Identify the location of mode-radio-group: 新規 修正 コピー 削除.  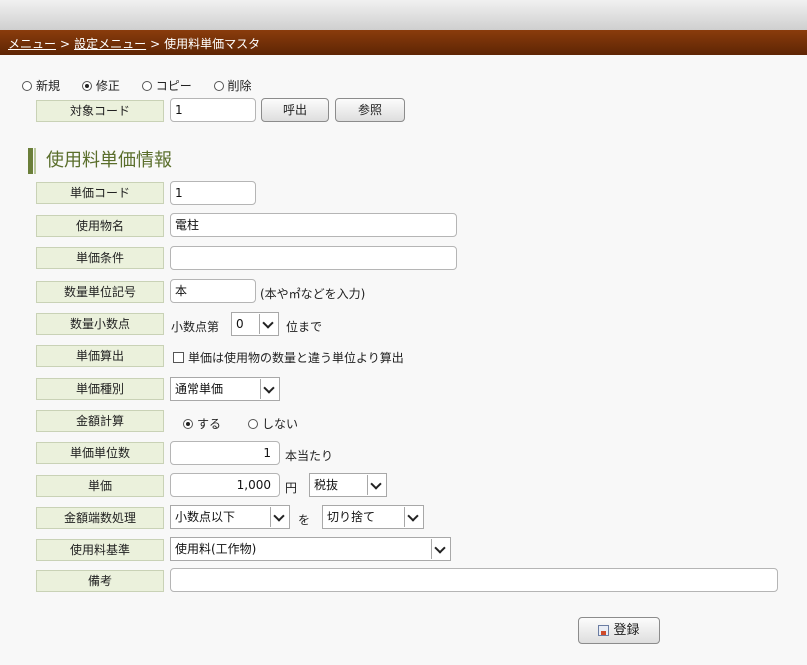
(146, 85).